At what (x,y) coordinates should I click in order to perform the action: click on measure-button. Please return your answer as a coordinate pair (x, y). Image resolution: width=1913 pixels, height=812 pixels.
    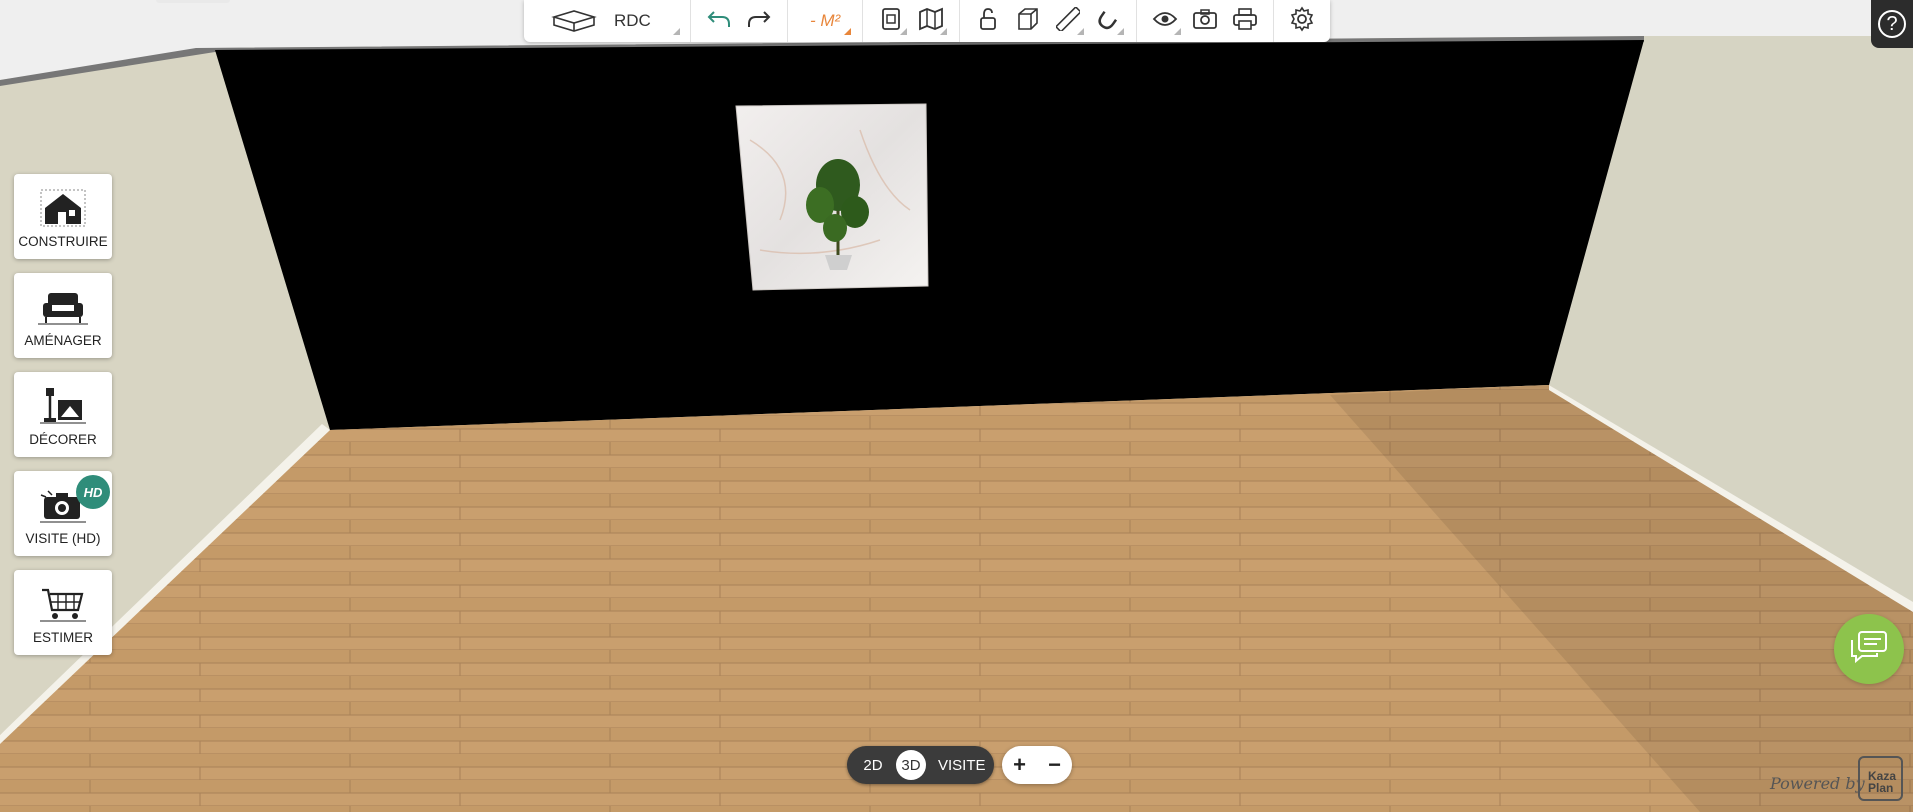
    Looking at the image, I should click on (1068, 21).